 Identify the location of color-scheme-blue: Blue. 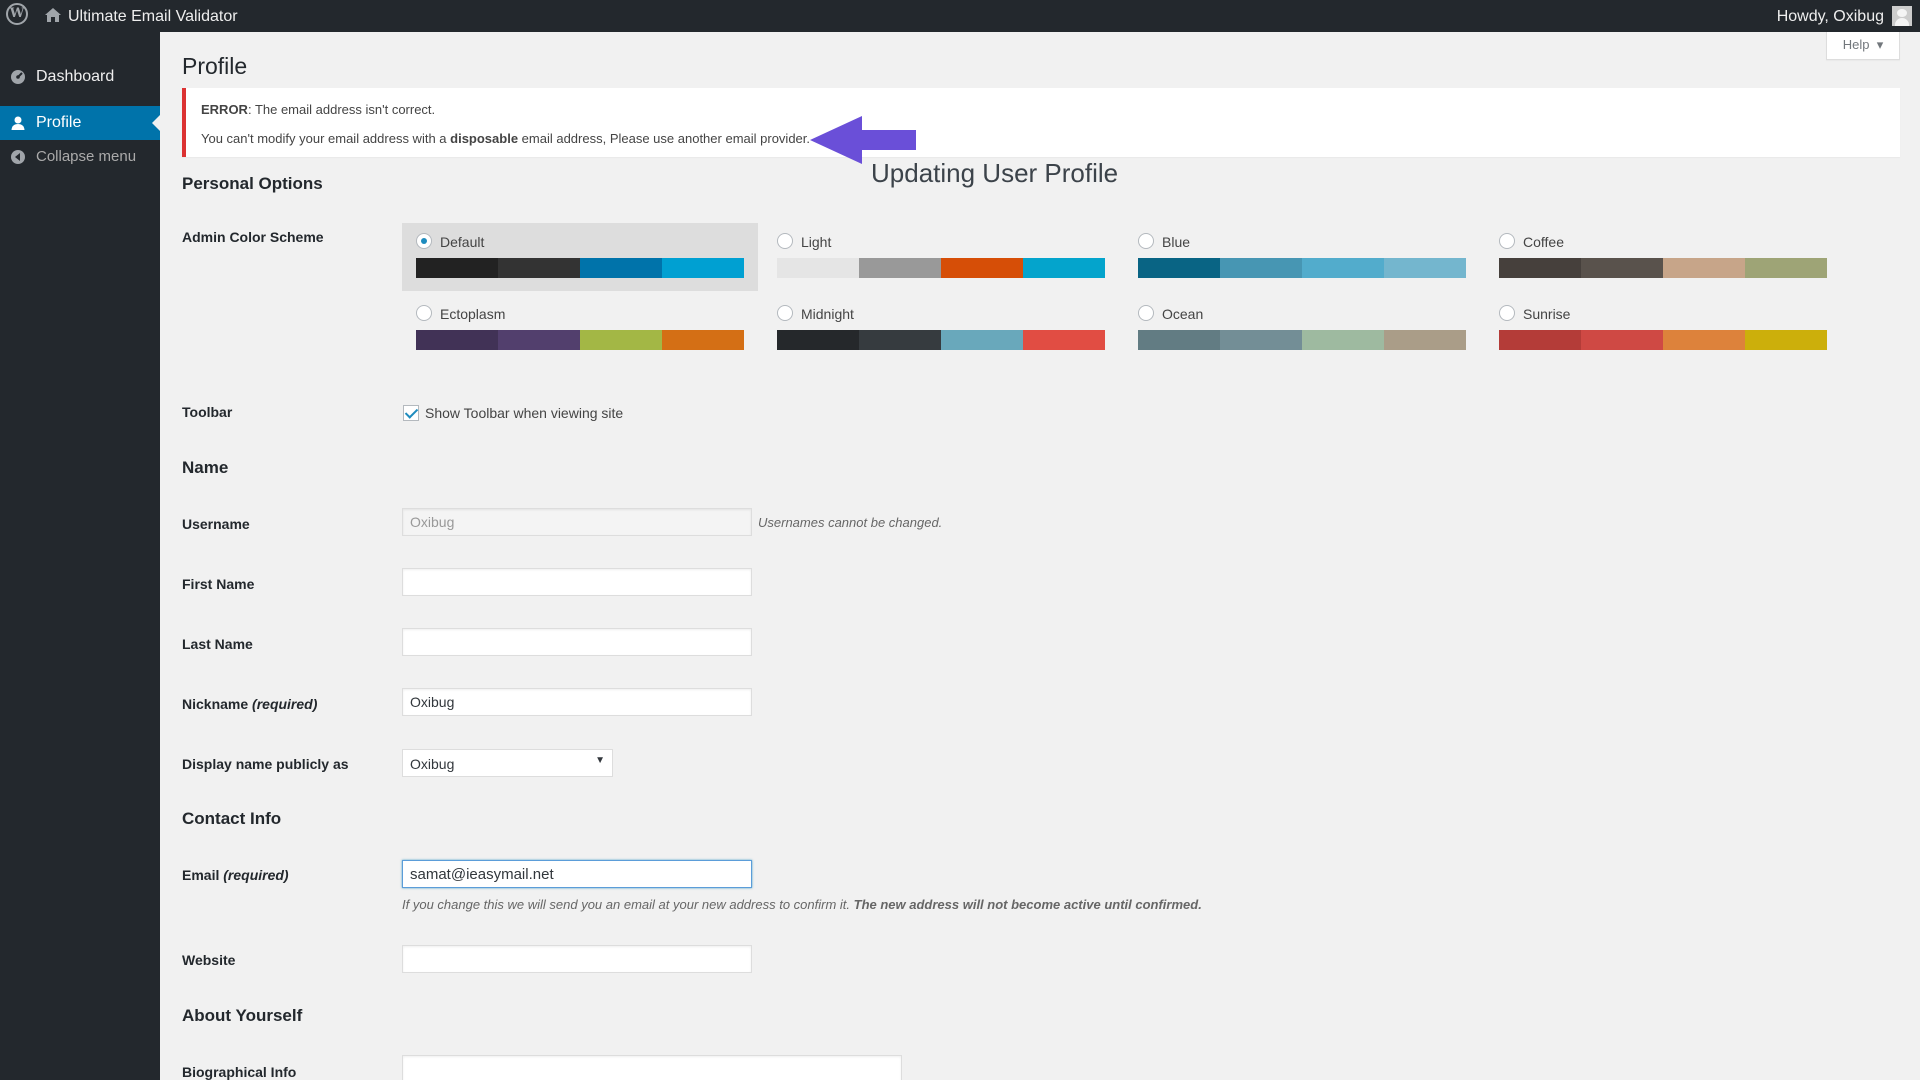
(1302, 257).